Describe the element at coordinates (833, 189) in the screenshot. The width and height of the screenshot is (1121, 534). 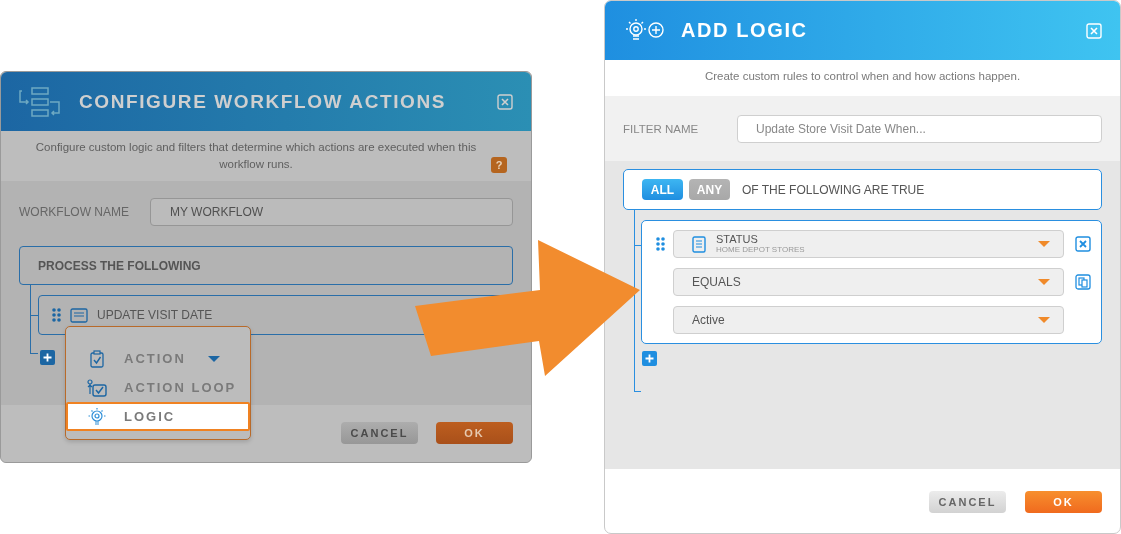
I see `group-title: OF THE FOLLOWING ARE TRUE` at that location.